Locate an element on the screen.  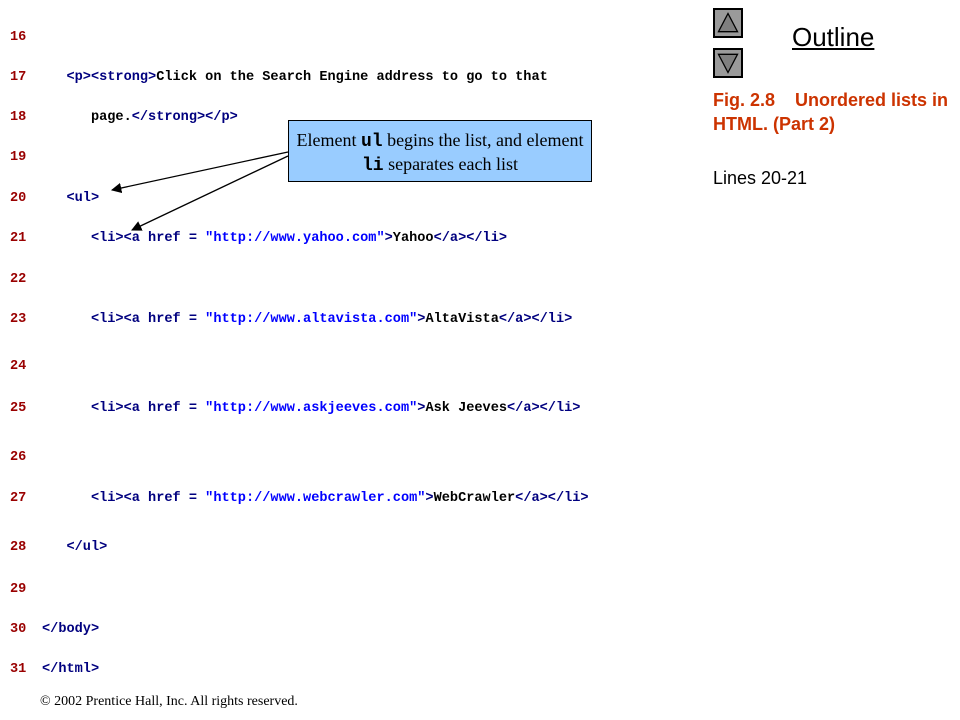
callout-text-2: begins the list, and element is located at coordinates (483, 140).